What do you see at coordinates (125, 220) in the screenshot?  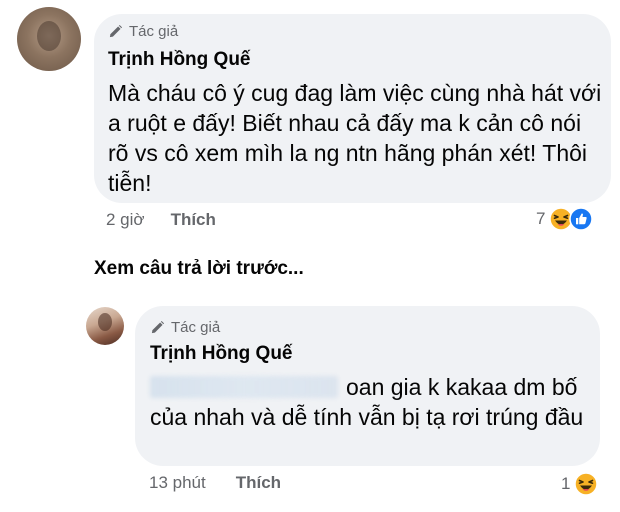 I see `comment-timestamp: 2 giờ` at bounding box center [125, 220].